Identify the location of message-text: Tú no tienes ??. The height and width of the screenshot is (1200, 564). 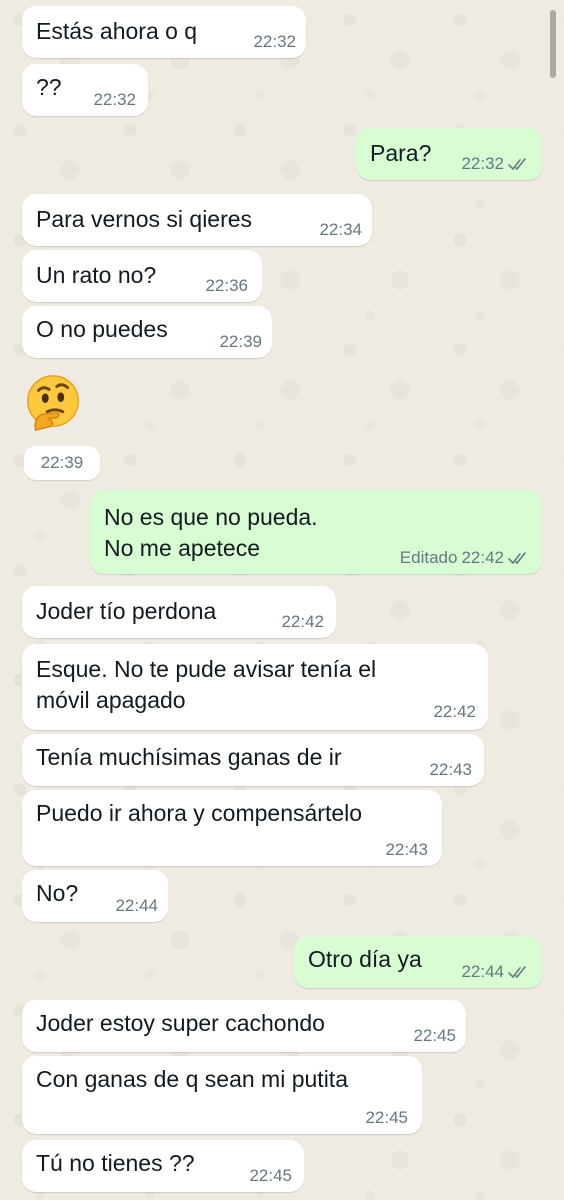
(115, 1163).